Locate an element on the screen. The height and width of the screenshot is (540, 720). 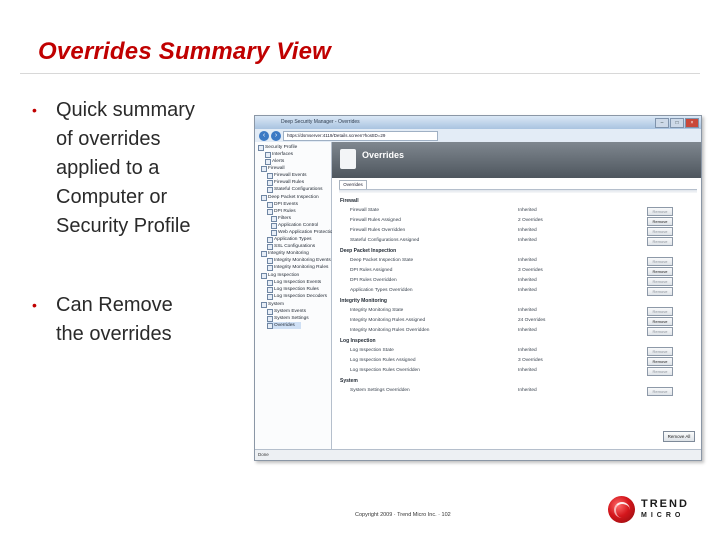
status-bar: Done is located at coordinates (478, 454).